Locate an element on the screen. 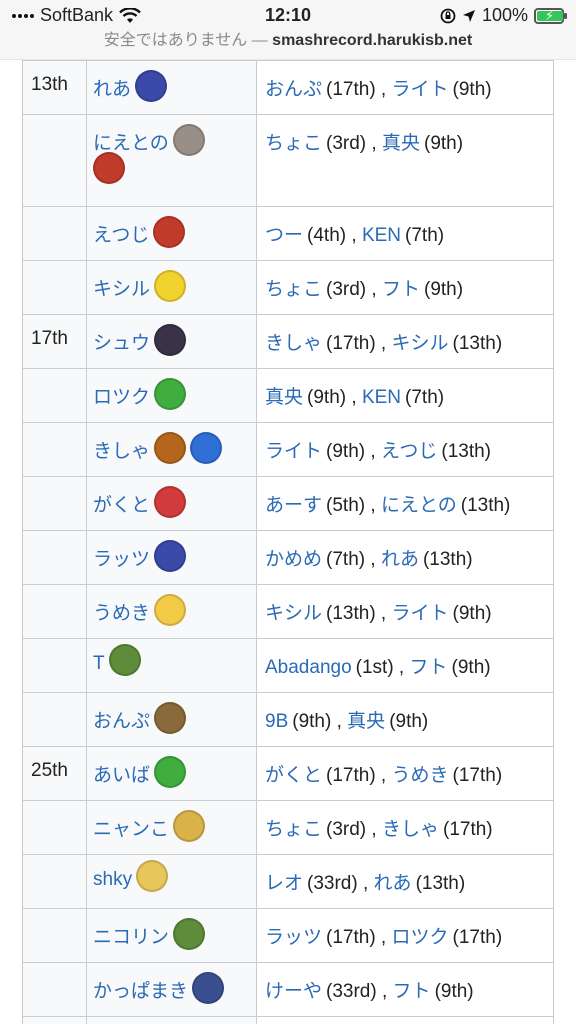  player-link: T is located at coordinates (99, 663).